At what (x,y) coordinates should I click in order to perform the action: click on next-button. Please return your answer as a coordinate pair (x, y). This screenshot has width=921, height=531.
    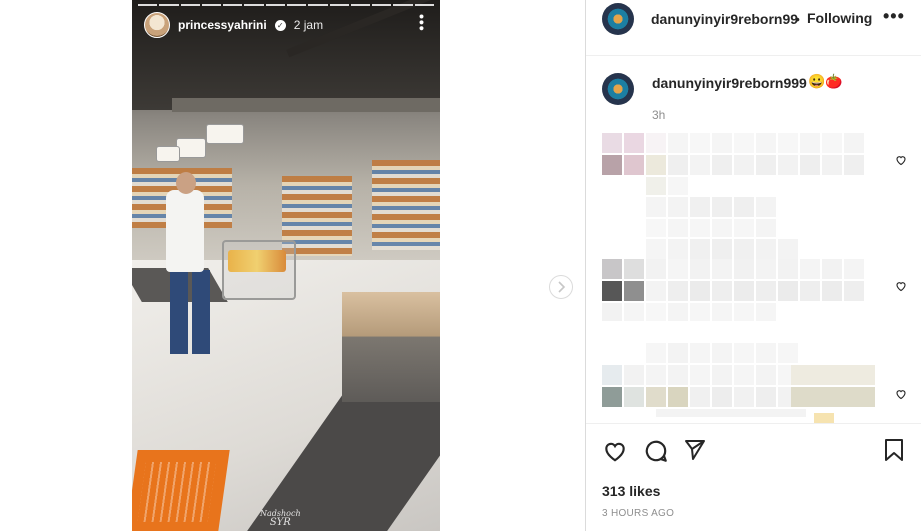
    Looking at the image, I should click on (561, 287).